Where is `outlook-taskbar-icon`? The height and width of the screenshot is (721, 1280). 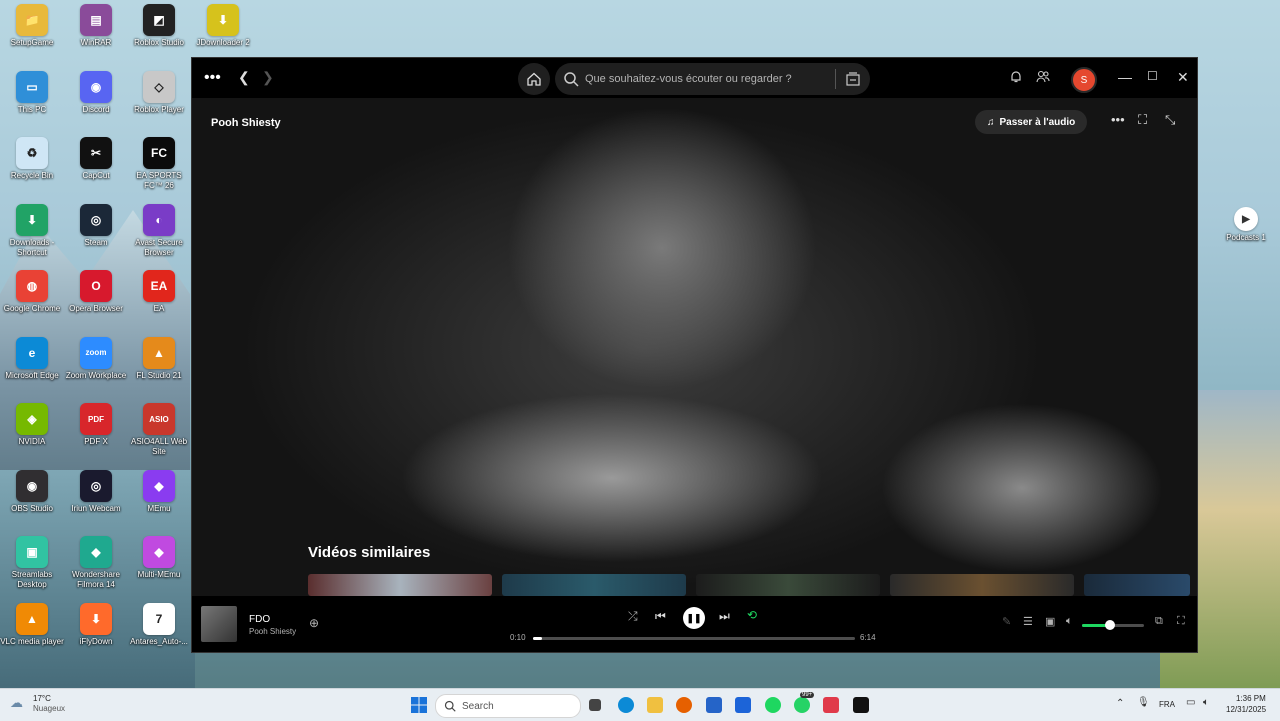
outlook-taskbar-icon is located at coordinates (743, 705).